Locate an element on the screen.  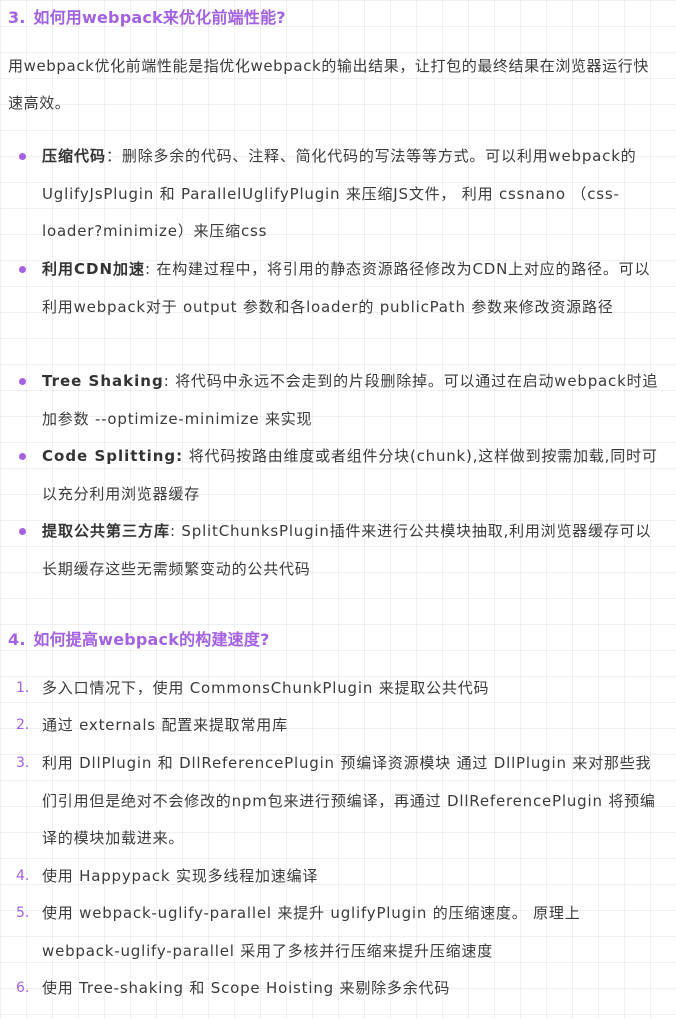
section-4-heading: 4. 如何提高webpack的构建速度? is located at coordinates (139, 638).